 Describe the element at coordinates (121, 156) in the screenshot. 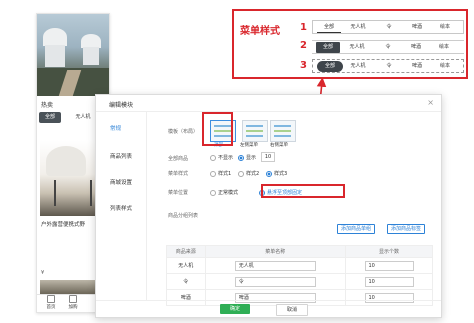

I see `side-nav-goods-list: 商品列表` at that location.